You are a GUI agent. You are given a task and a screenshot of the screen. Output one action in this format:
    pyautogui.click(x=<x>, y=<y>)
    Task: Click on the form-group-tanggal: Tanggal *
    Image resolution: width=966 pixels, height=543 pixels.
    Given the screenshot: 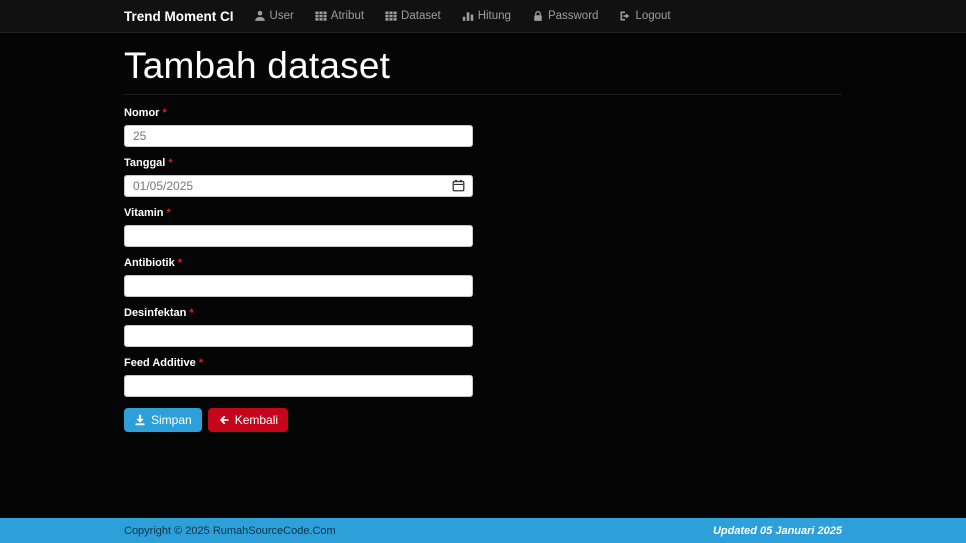 What is the action you would take?
    pyautogui.click(x=483, y=177)
    